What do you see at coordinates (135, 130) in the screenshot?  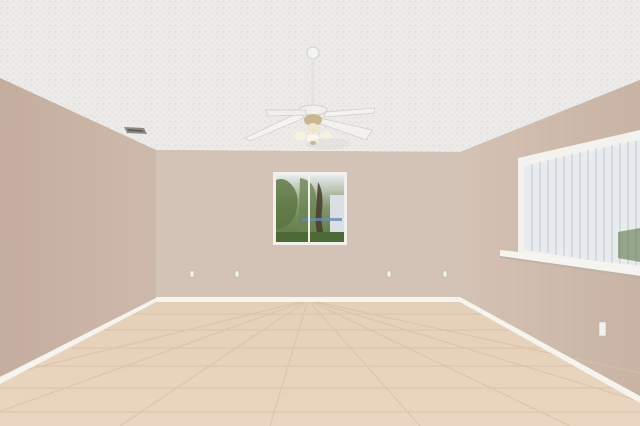 I see `air-vent-icon` at bounding box center [135, 130].